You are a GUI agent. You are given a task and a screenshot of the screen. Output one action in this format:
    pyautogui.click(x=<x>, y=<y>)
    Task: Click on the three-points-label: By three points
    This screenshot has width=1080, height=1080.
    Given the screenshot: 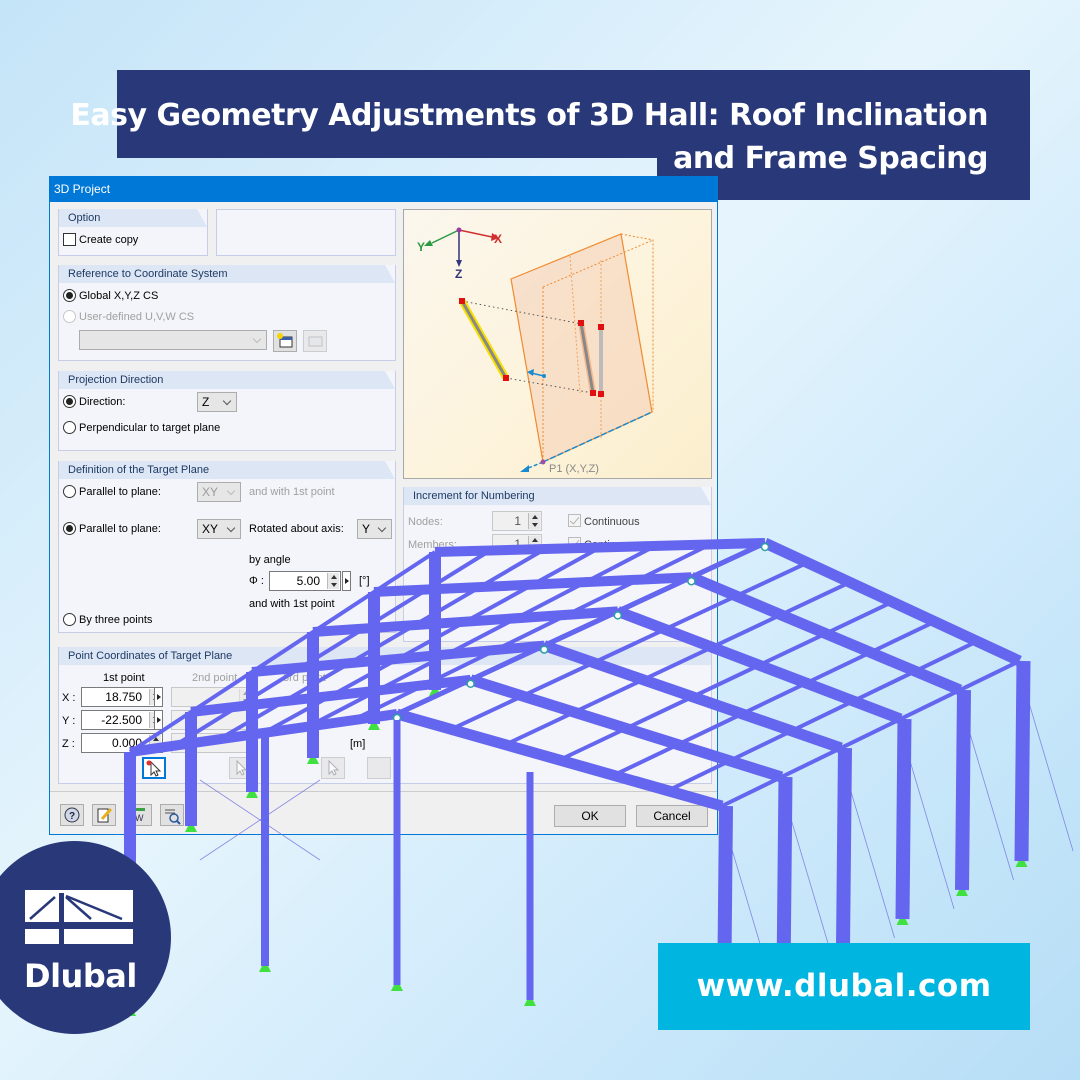 What is the action you would take?
    pyautogui.click(x=116, y=620)
    